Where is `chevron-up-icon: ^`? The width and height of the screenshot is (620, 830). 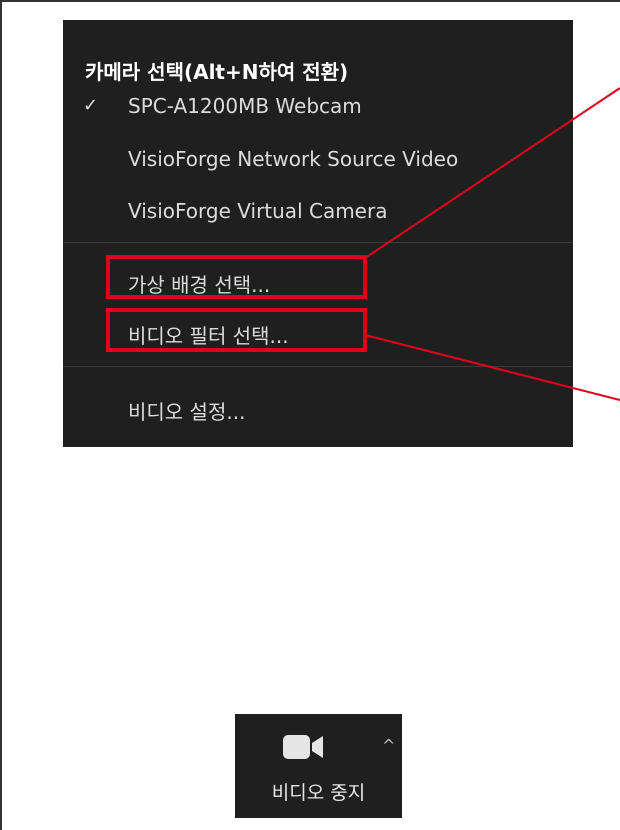
chevron-up-icon: ^ is located at coordinates (388, 745).